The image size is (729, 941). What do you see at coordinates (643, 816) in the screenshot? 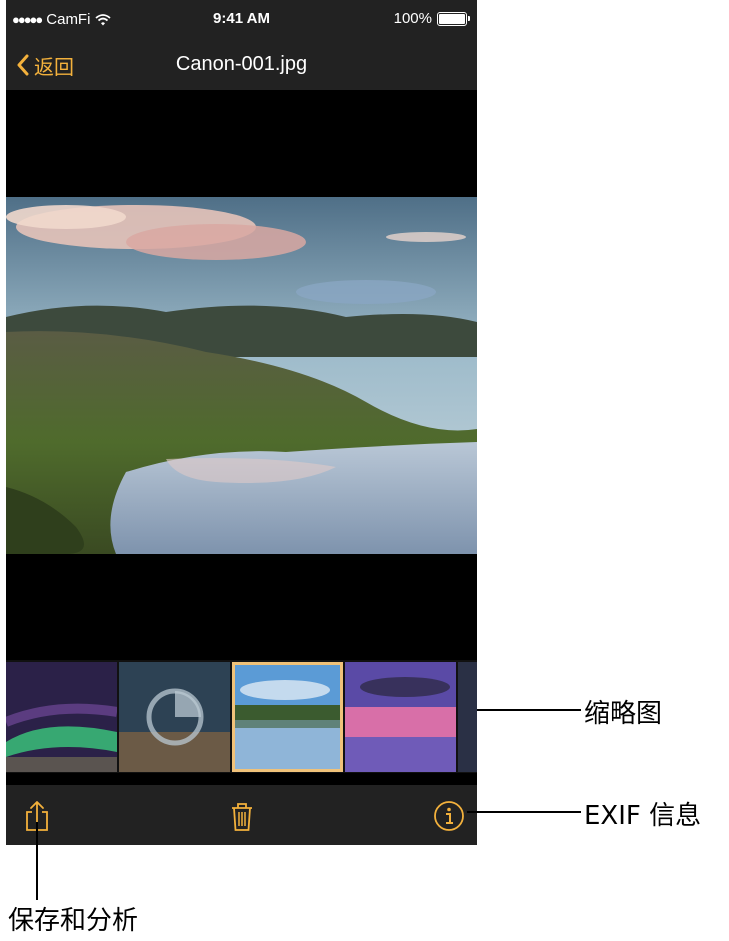
I see `exif-callout-label: EXIF 信息` at bounding box center [643, 816].